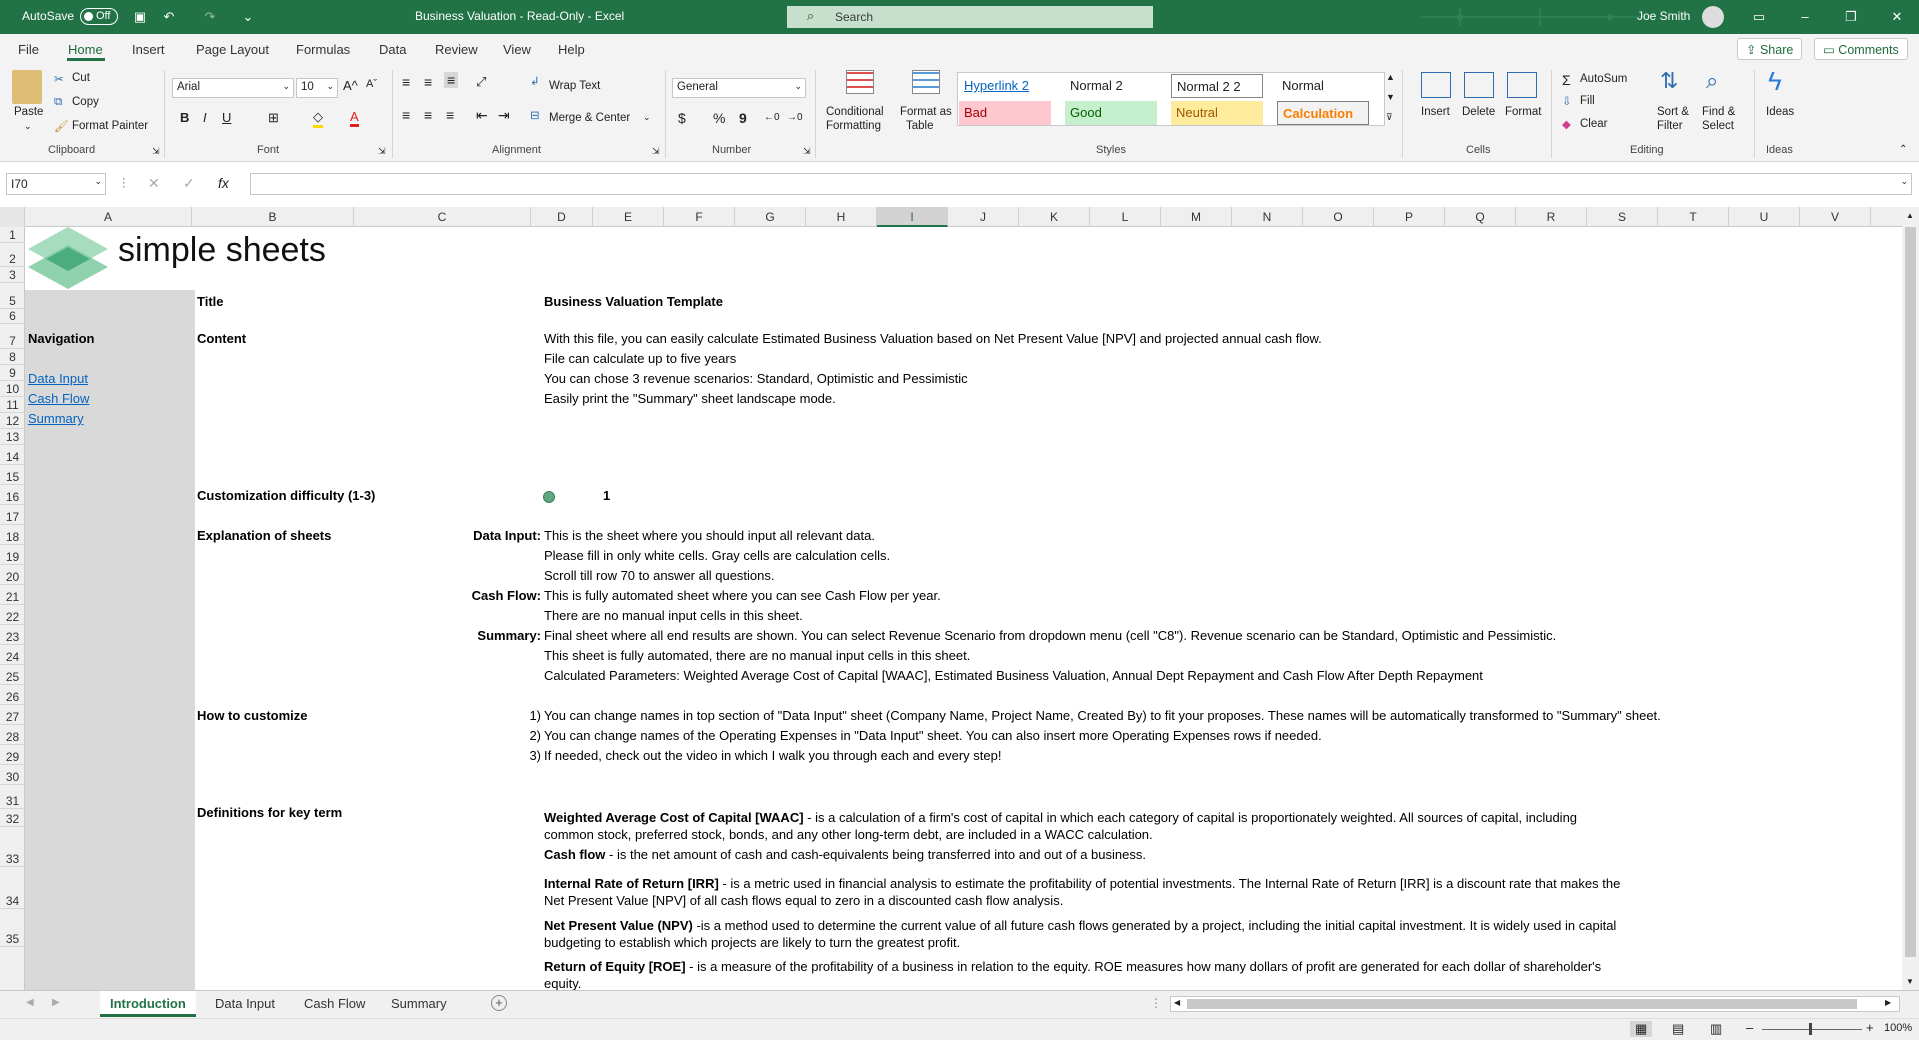  I want to click on row-header: 11, so click(12, 405).